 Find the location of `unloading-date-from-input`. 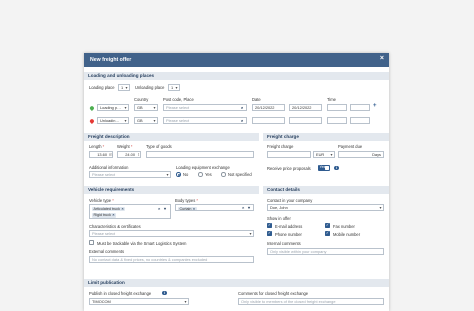

unloading-date-from-input is located at coordinates (268, 120).